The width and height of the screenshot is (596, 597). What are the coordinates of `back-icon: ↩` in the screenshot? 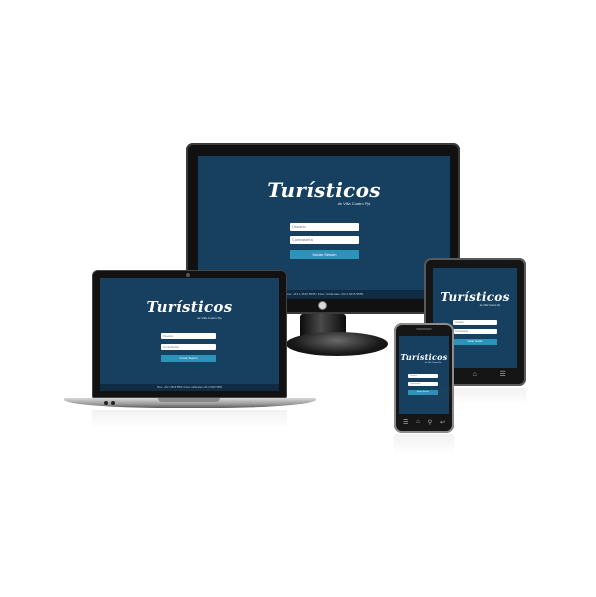 It's located at (442, 422).